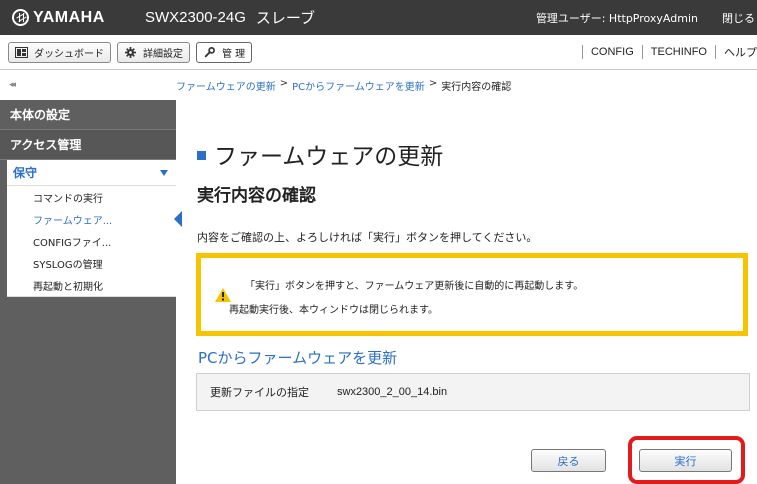 The width and height of the screenshot is (757, 484). I want to click on dashboard-button: ダッシュボード, so click(59, 52).